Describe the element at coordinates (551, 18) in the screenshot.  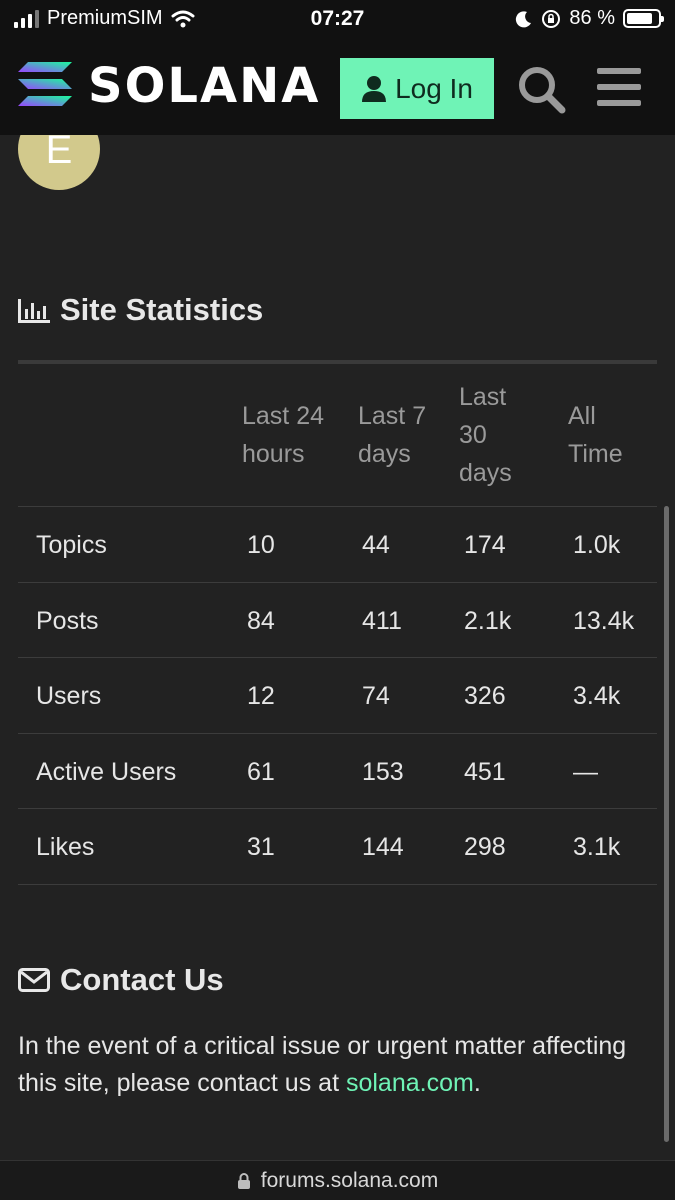
I see `orientation-lock-icon` at that location.